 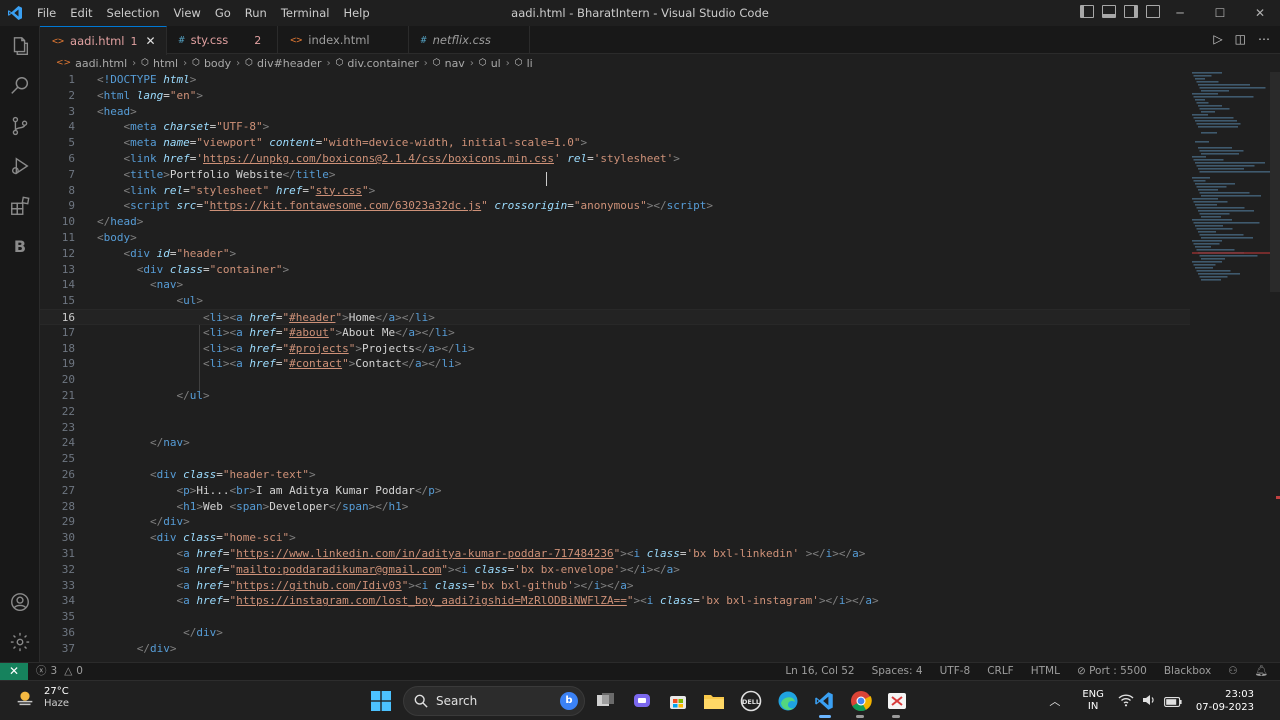 What do you see at coordinates (256, 13) in the screenshot?
I see `menu-run: Run` at bounding box center [256, 13].